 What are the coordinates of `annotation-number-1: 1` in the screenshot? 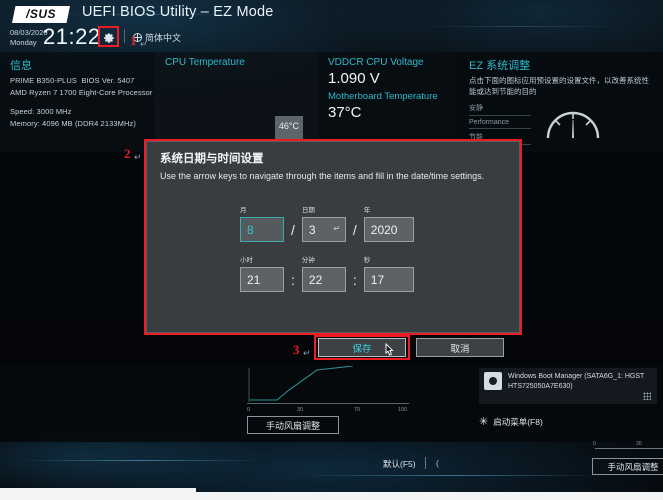 It's located at (133, 40).